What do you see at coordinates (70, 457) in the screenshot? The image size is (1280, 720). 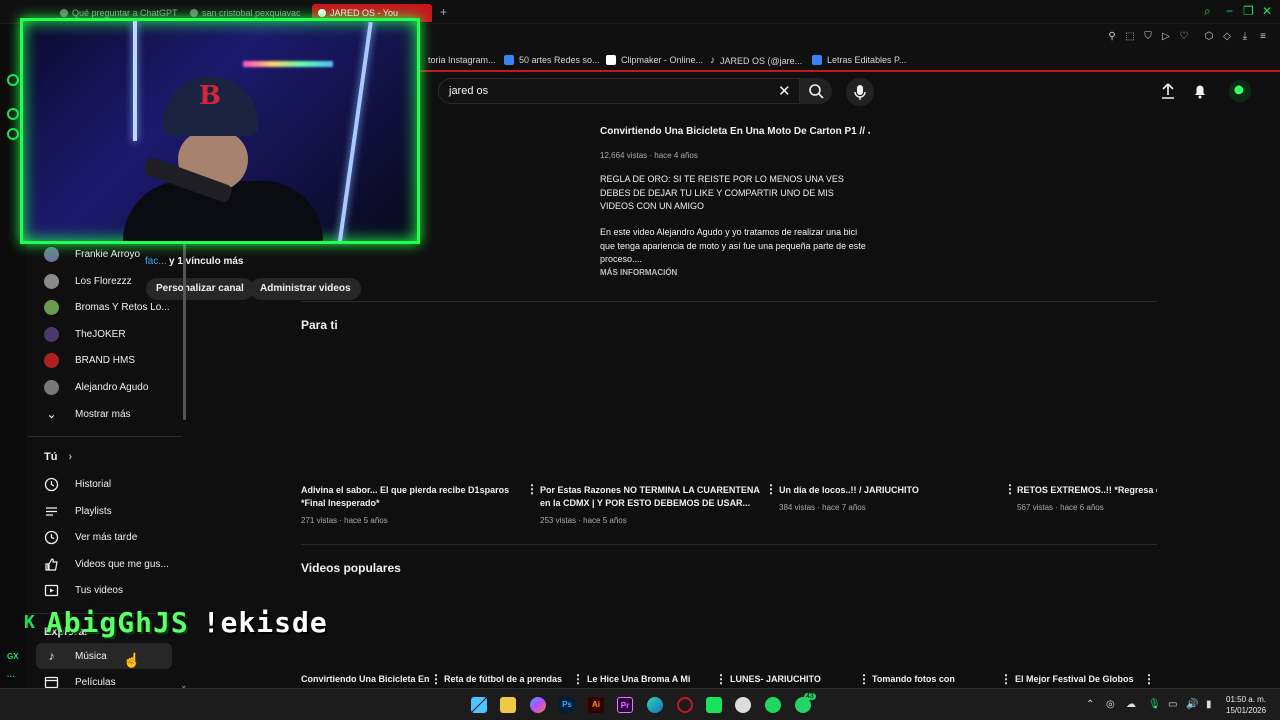 I see `chevron-right-icon: ›` at bounding box center [70, 457].